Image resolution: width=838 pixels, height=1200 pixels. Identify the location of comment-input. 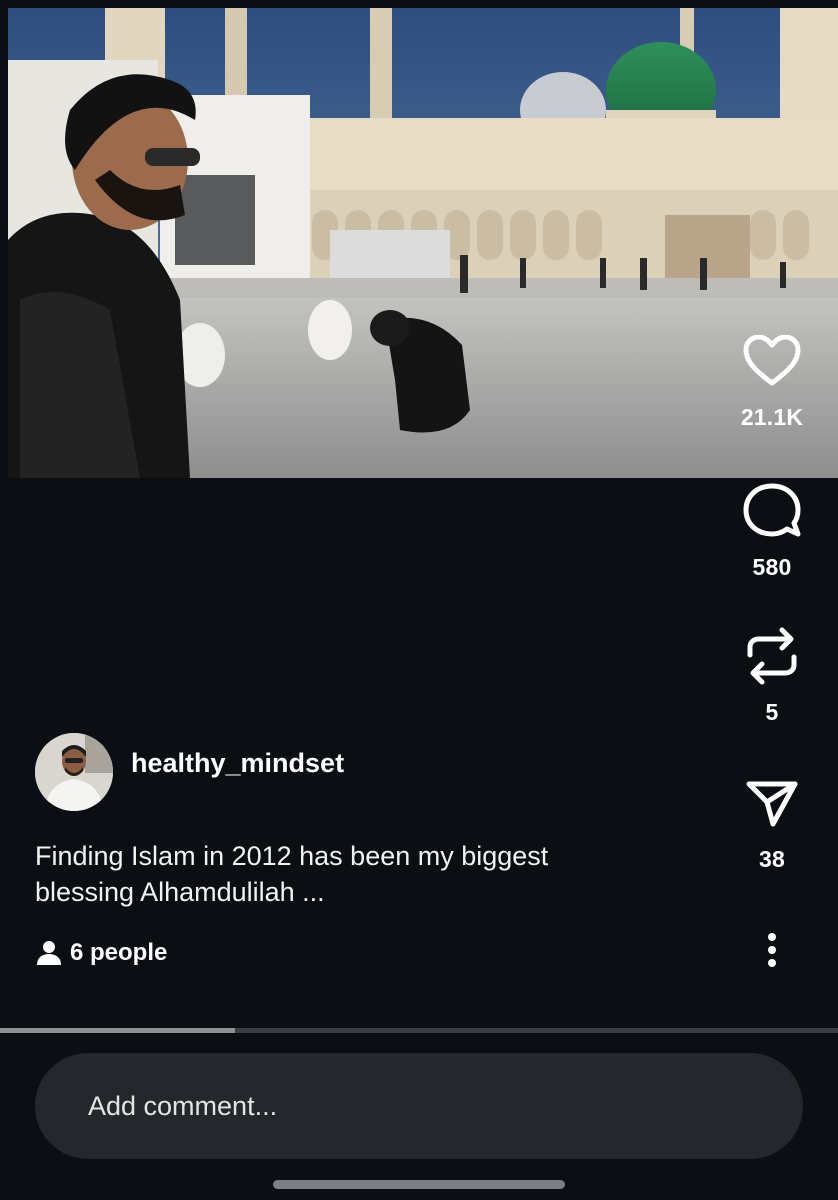
(388, 1106).